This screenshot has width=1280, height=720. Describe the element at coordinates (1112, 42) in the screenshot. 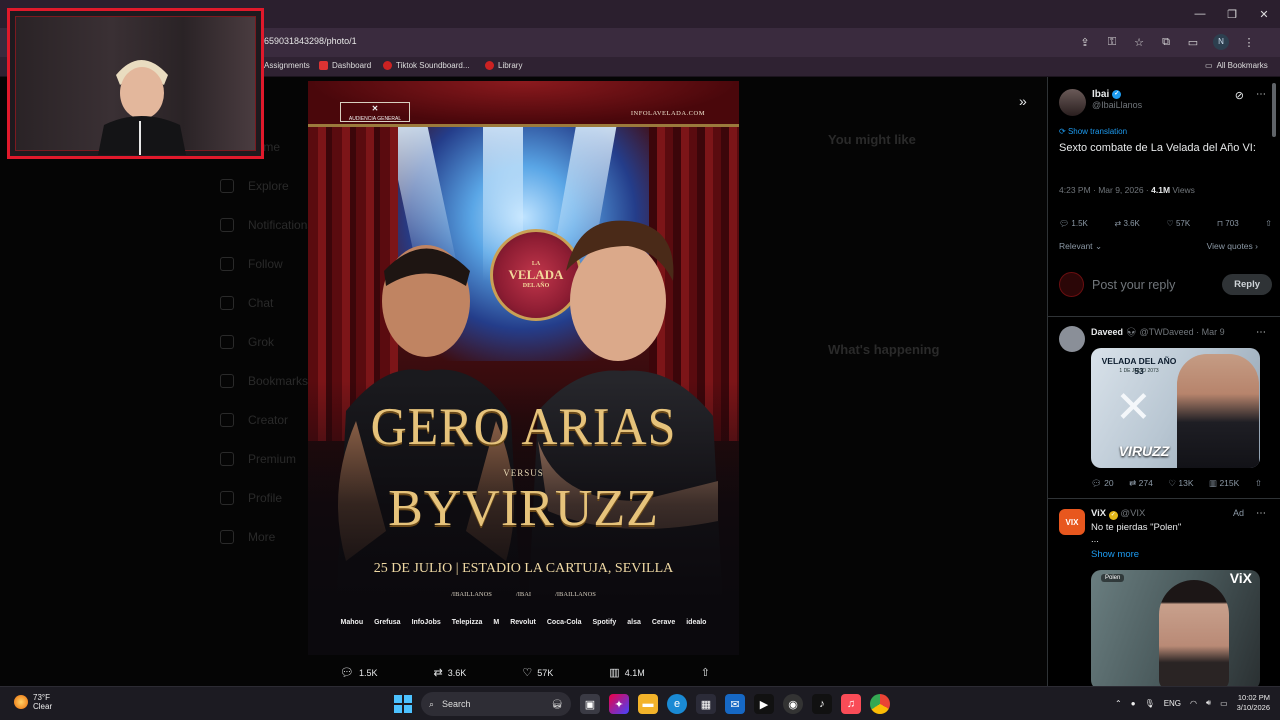

I see `password-key-icon: ⚿` at that location.